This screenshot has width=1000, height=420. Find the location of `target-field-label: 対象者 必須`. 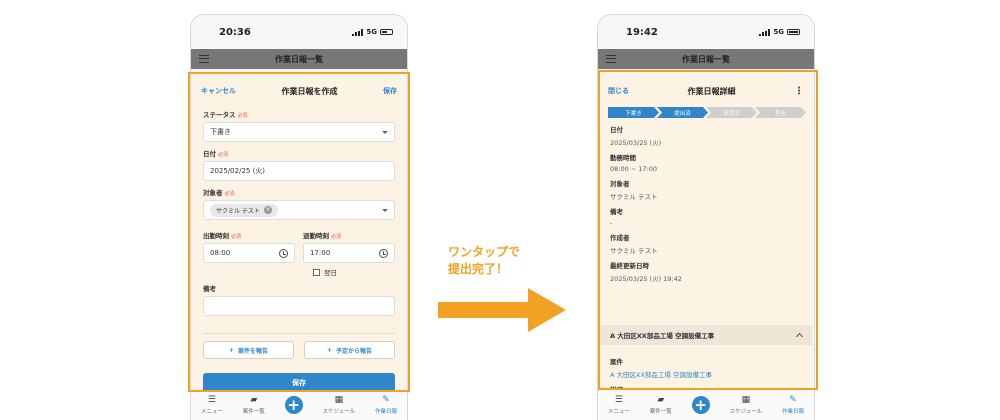

target-field-label: 対象者 必須 is located at coordinates (219, 193).